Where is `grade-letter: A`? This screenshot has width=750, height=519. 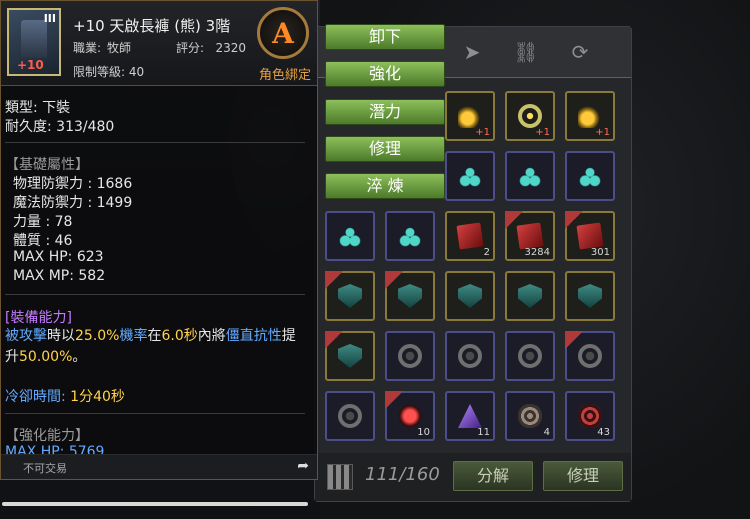
grade-letter: A is located at coordinates (283, 33).